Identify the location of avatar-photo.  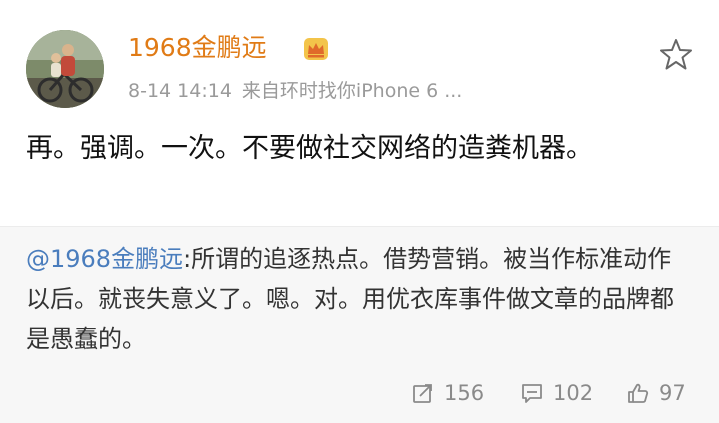
(65, 69).